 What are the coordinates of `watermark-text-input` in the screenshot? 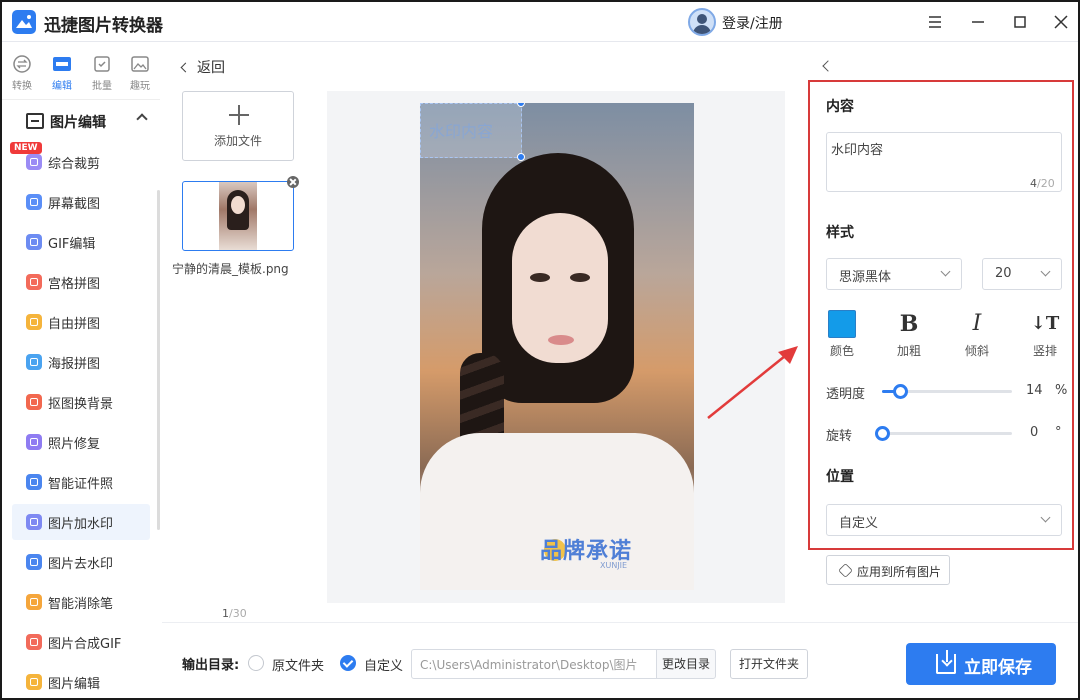 It's located at (944, 162).